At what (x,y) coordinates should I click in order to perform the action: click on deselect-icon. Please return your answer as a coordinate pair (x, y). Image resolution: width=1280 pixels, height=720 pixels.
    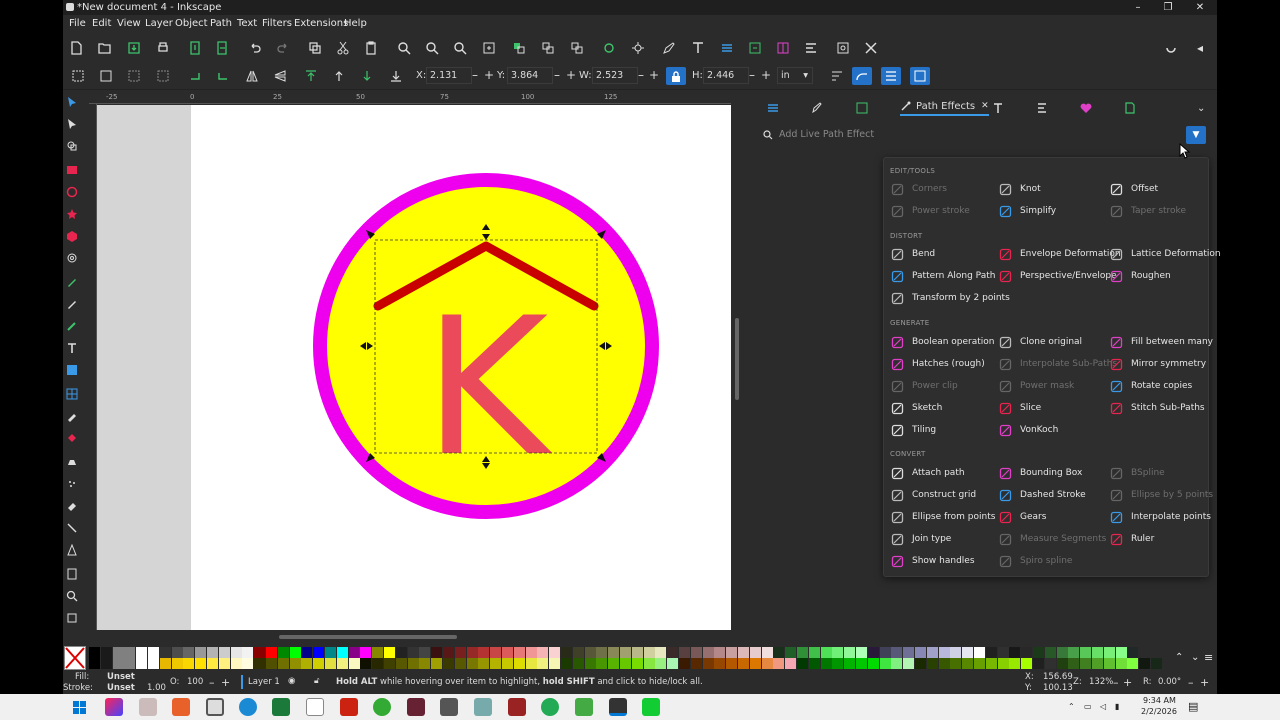
    Looking at the image, I should click on (134, 76).